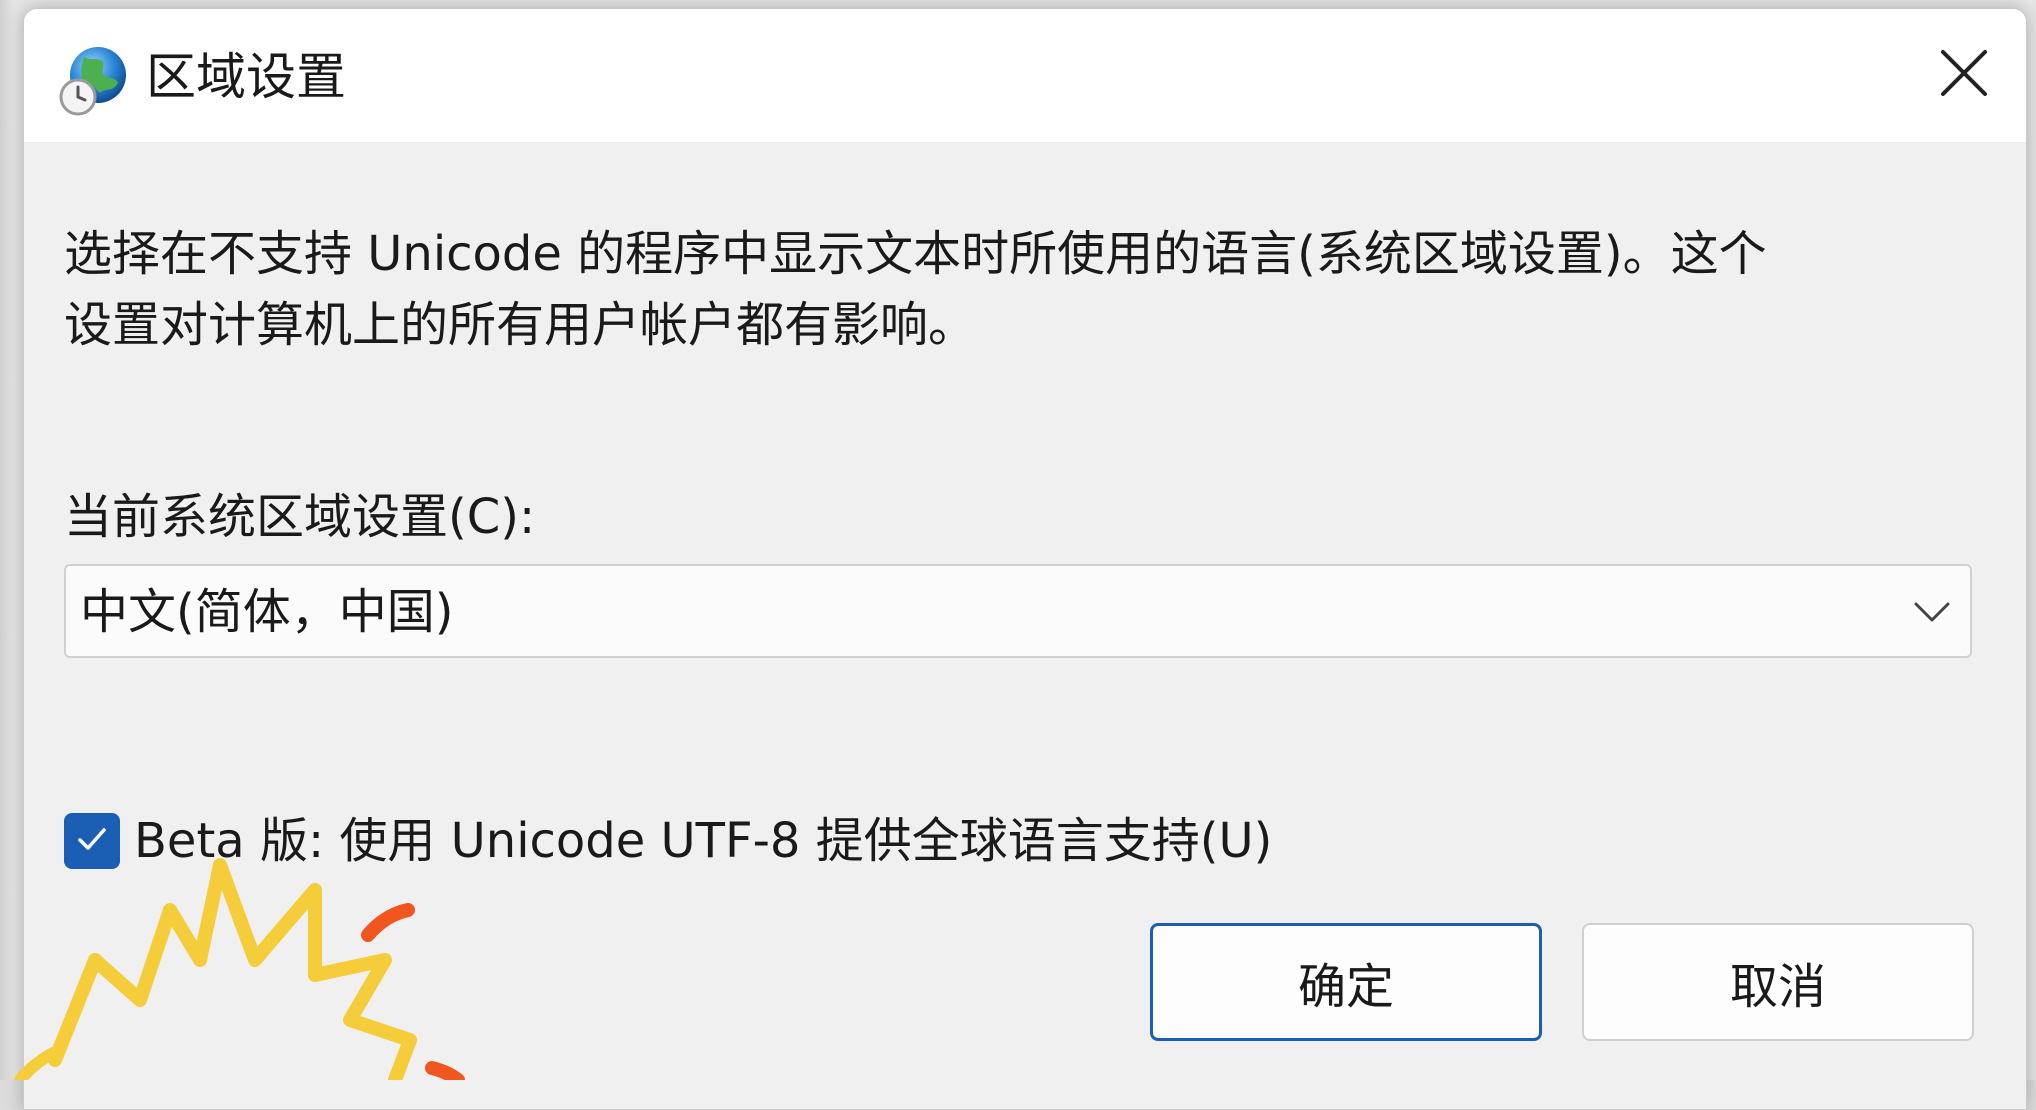 The height and width of the screenshot is (1110, 2036). Describe the element at coordinates (1778, 982) in the screenshot. I see `cancel-button: 取消` at that location.